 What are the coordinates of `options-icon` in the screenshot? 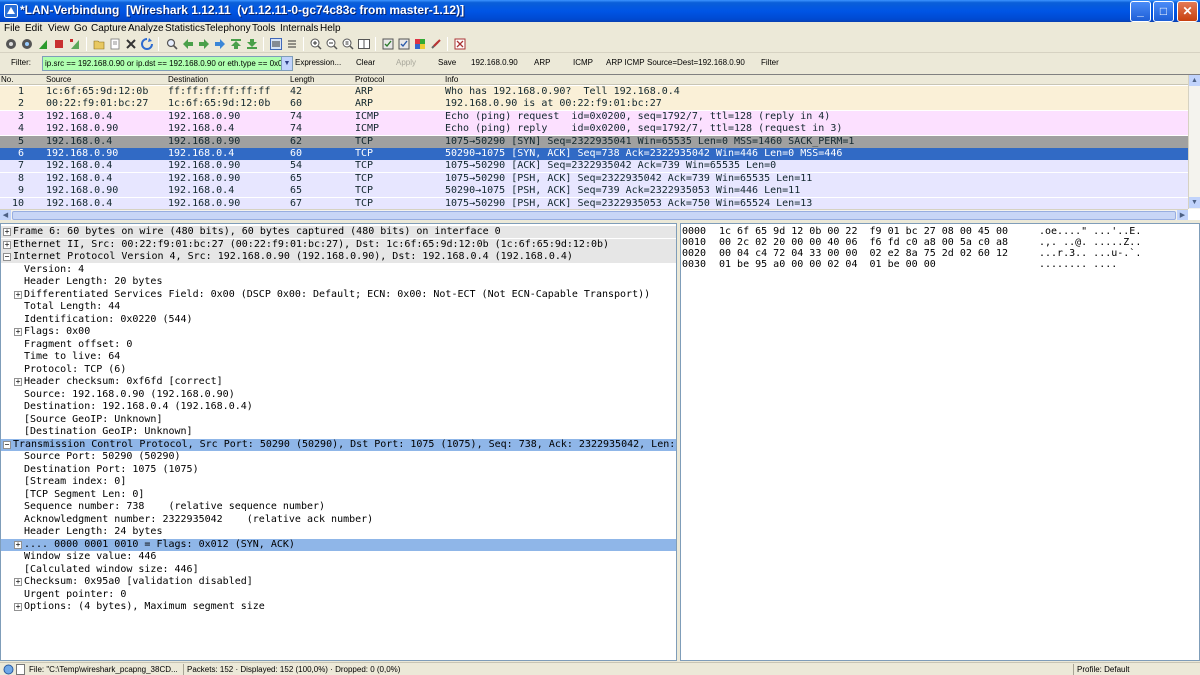 It's located at (27, 44).